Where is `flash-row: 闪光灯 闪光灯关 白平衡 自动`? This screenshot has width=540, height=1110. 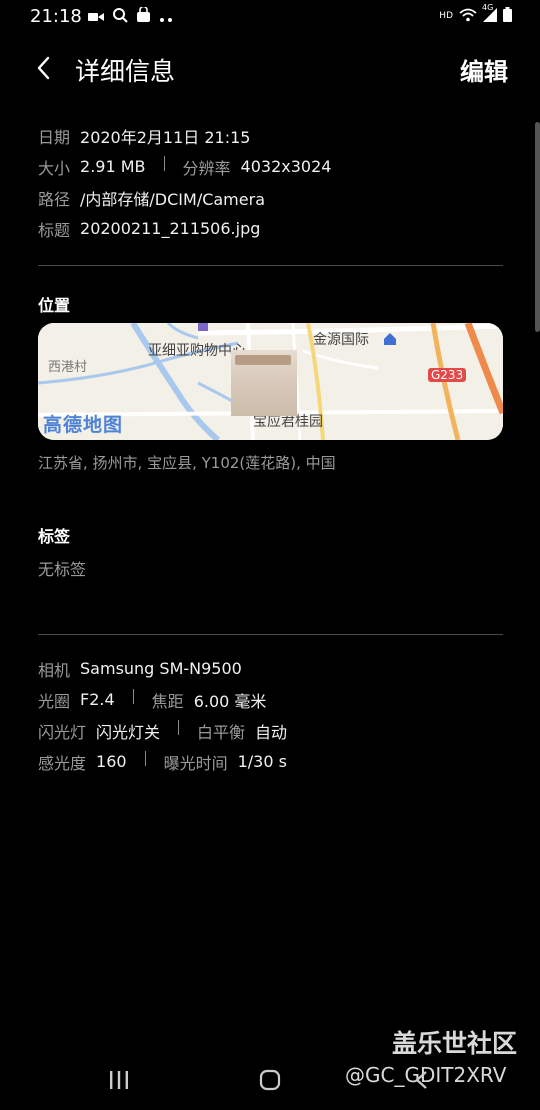 flash-row: 闪光灯 闪光灯关 白平衡 自动 is located at coordinates (162, 730).